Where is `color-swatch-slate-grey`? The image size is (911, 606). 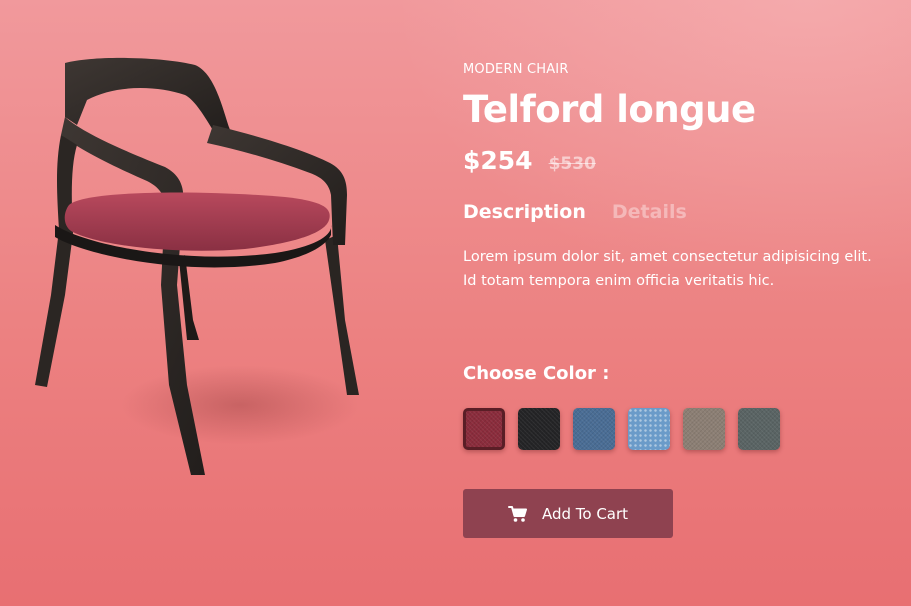
color-swatch-slate-grey is located at coordinates (759, 429).